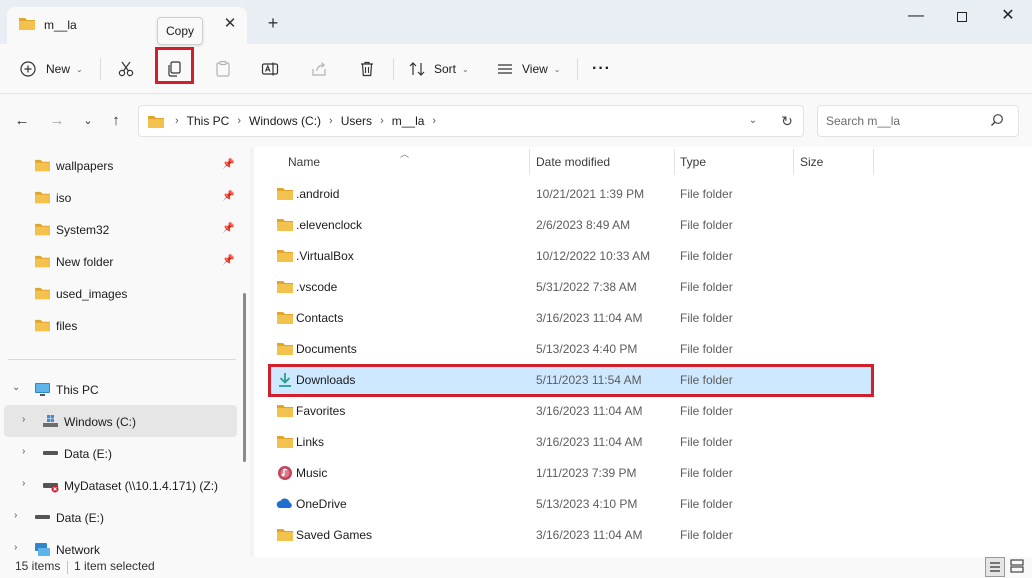 This screenshot has height=578, width=1032. What do you see at coordinates (304, 166) in the screenshot?
I see `column-header-name: Name` at bounding box center [304, 166].